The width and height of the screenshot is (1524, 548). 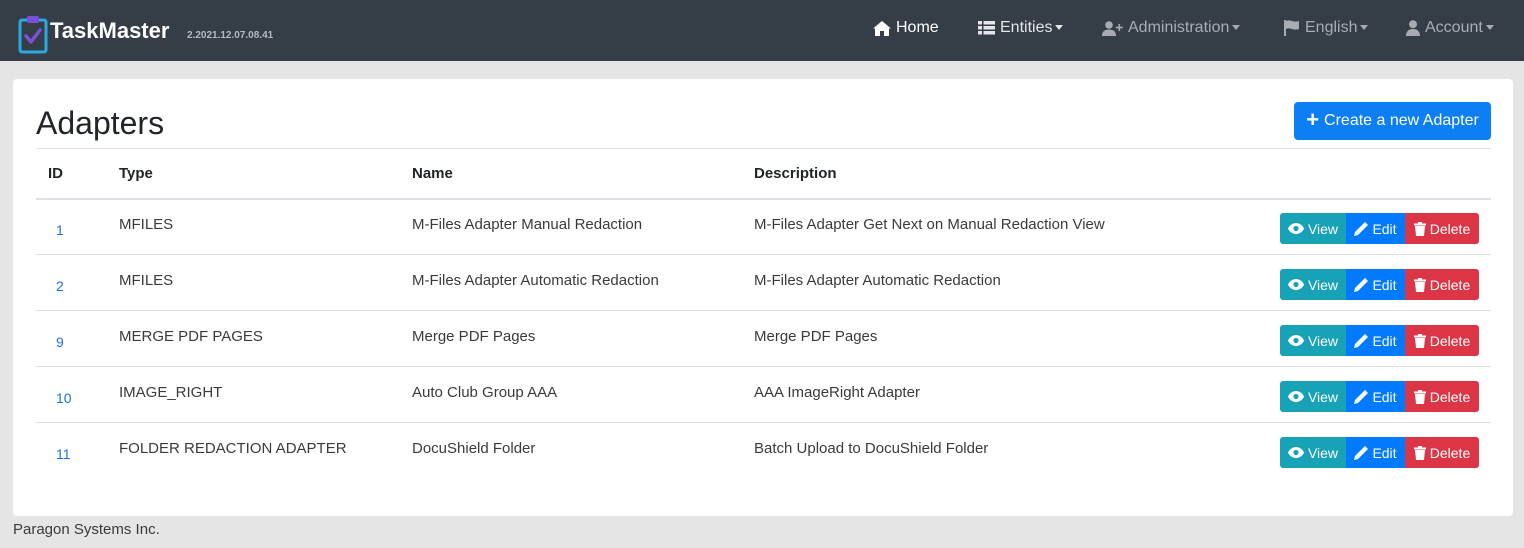 What do you see at coordinates (63, 454) in the screenshot?
I see `adapter-id-link: 11` at bounding box center [63, 454].